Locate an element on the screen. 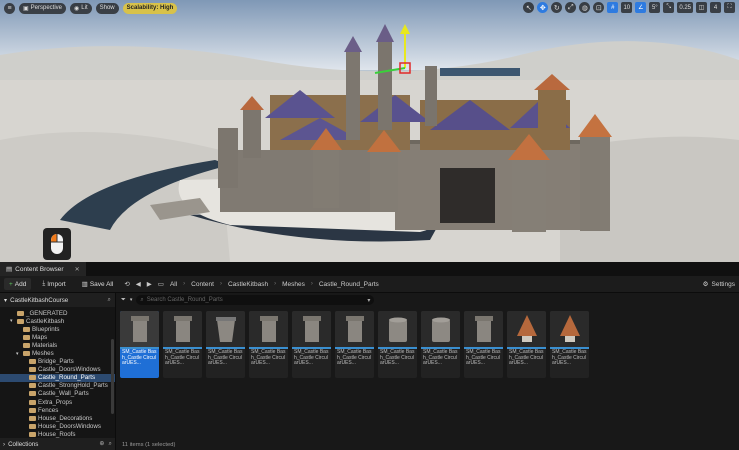 This screenshot has width=739, height=450. tree-item-label: Bridge_Parts is located at coordinates (56, 362).